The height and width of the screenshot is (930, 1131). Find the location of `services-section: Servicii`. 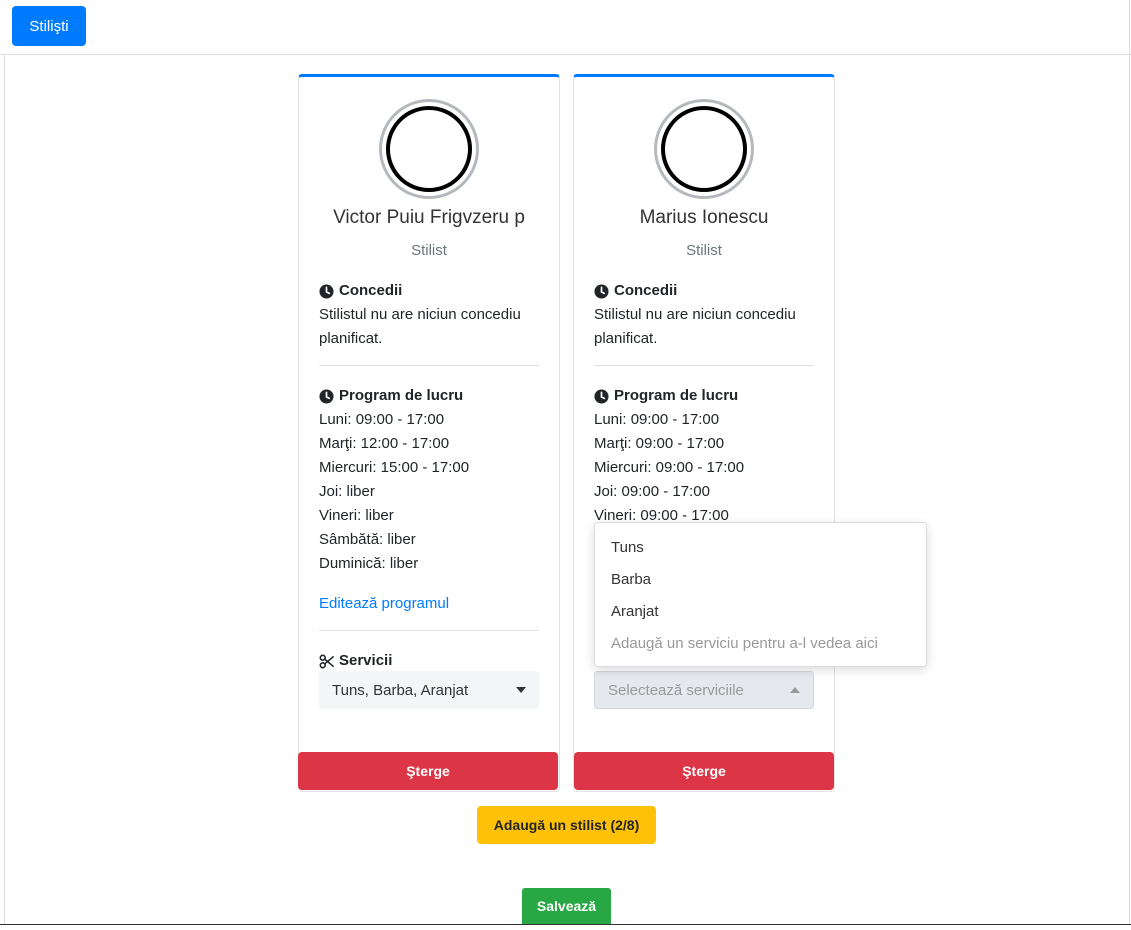

services-section: Servicii is located at coordinates (430, 661).